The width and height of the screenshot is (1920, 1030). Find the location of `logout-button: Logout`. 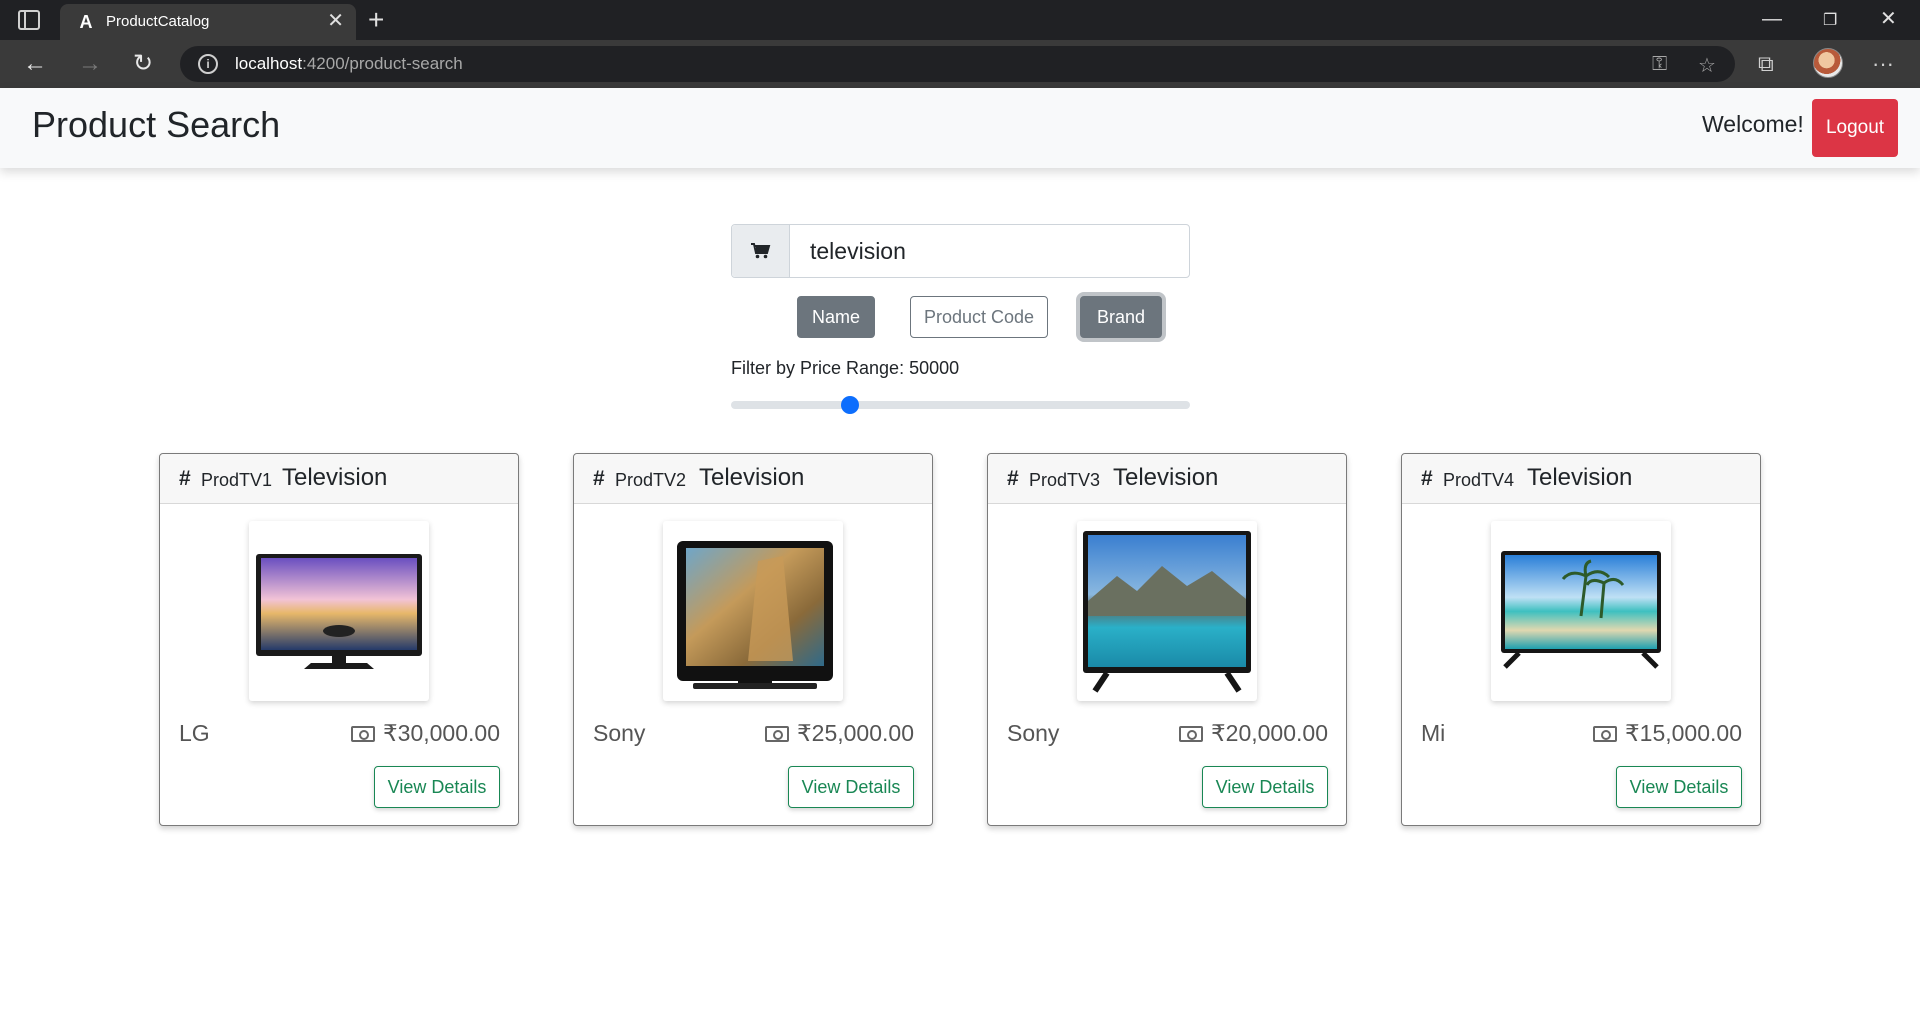

logout-button: Logout is located at coordinates (1855, 128).